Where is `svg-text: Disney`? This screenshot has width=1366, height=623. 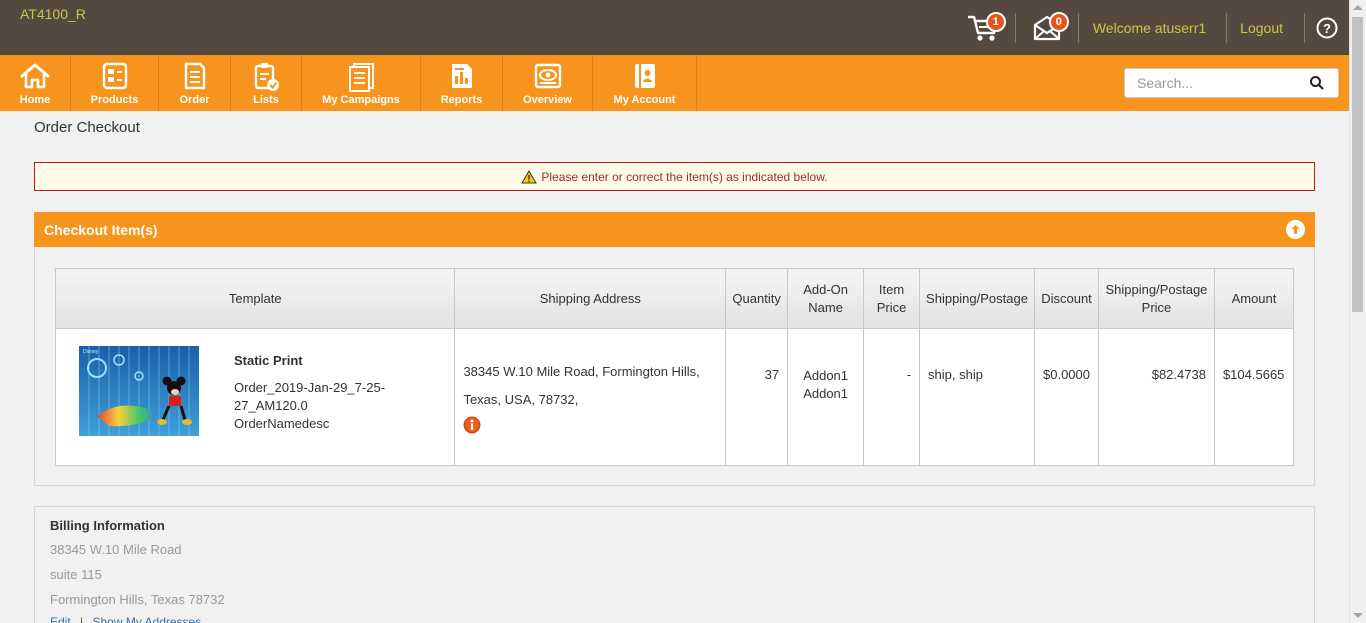 svg-text: Disney is located at coordinates (91, 352).